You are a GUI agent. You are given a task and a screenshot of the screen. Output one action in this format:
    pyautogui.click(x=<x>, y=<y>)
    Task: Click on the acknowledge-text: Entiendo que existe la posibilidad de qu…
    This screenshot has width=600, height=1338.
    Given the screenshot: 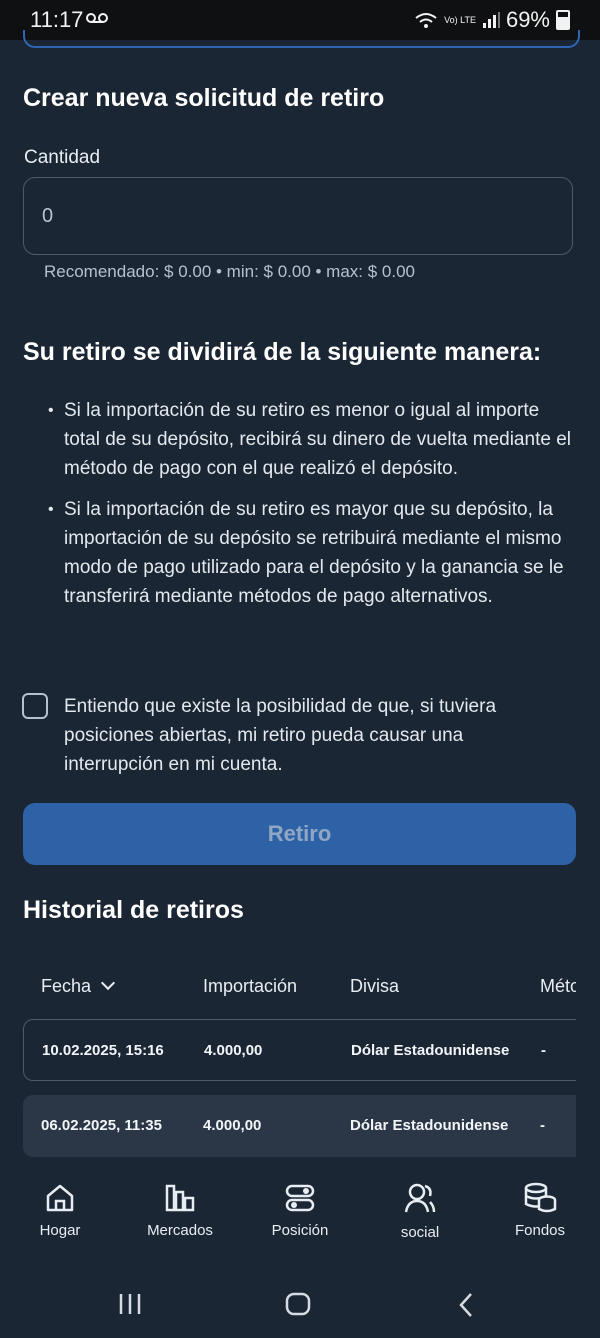 What is the action you would take?
    pyautogui.click(x=314, y=735)
    